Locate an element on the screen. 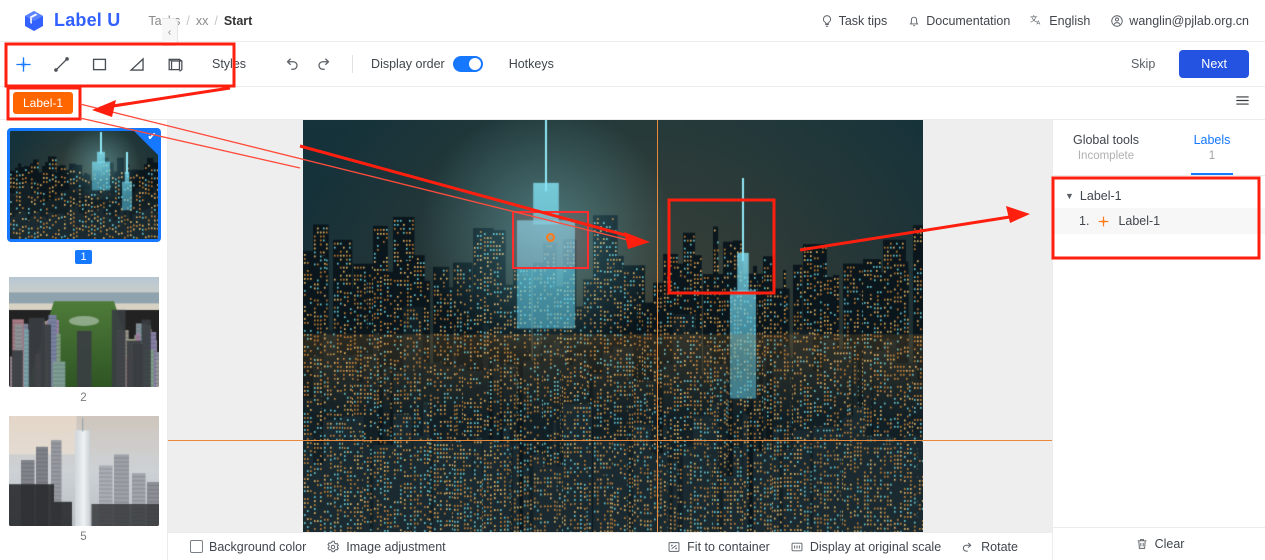 The width and height of the screenshot is (1265, 560). brand: Label U is located at coordinates (71, 21).